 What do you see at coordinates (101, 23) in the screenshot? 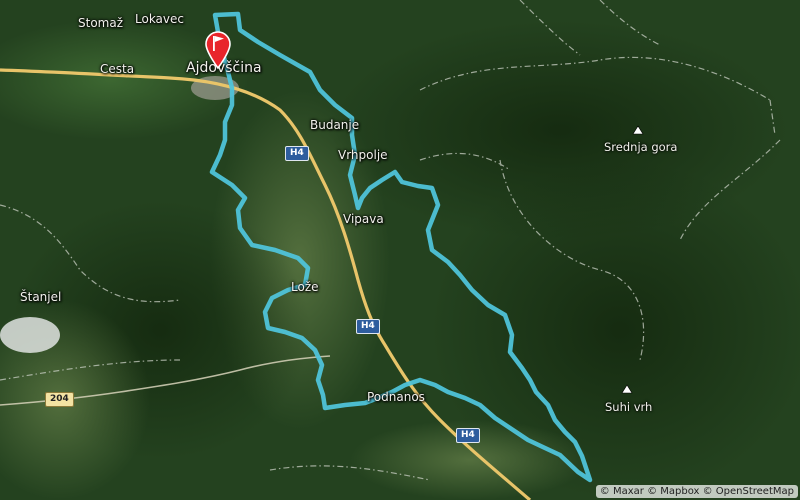
I see `place-label-stomaz: Stomaž` at bounding box center [101, 23].